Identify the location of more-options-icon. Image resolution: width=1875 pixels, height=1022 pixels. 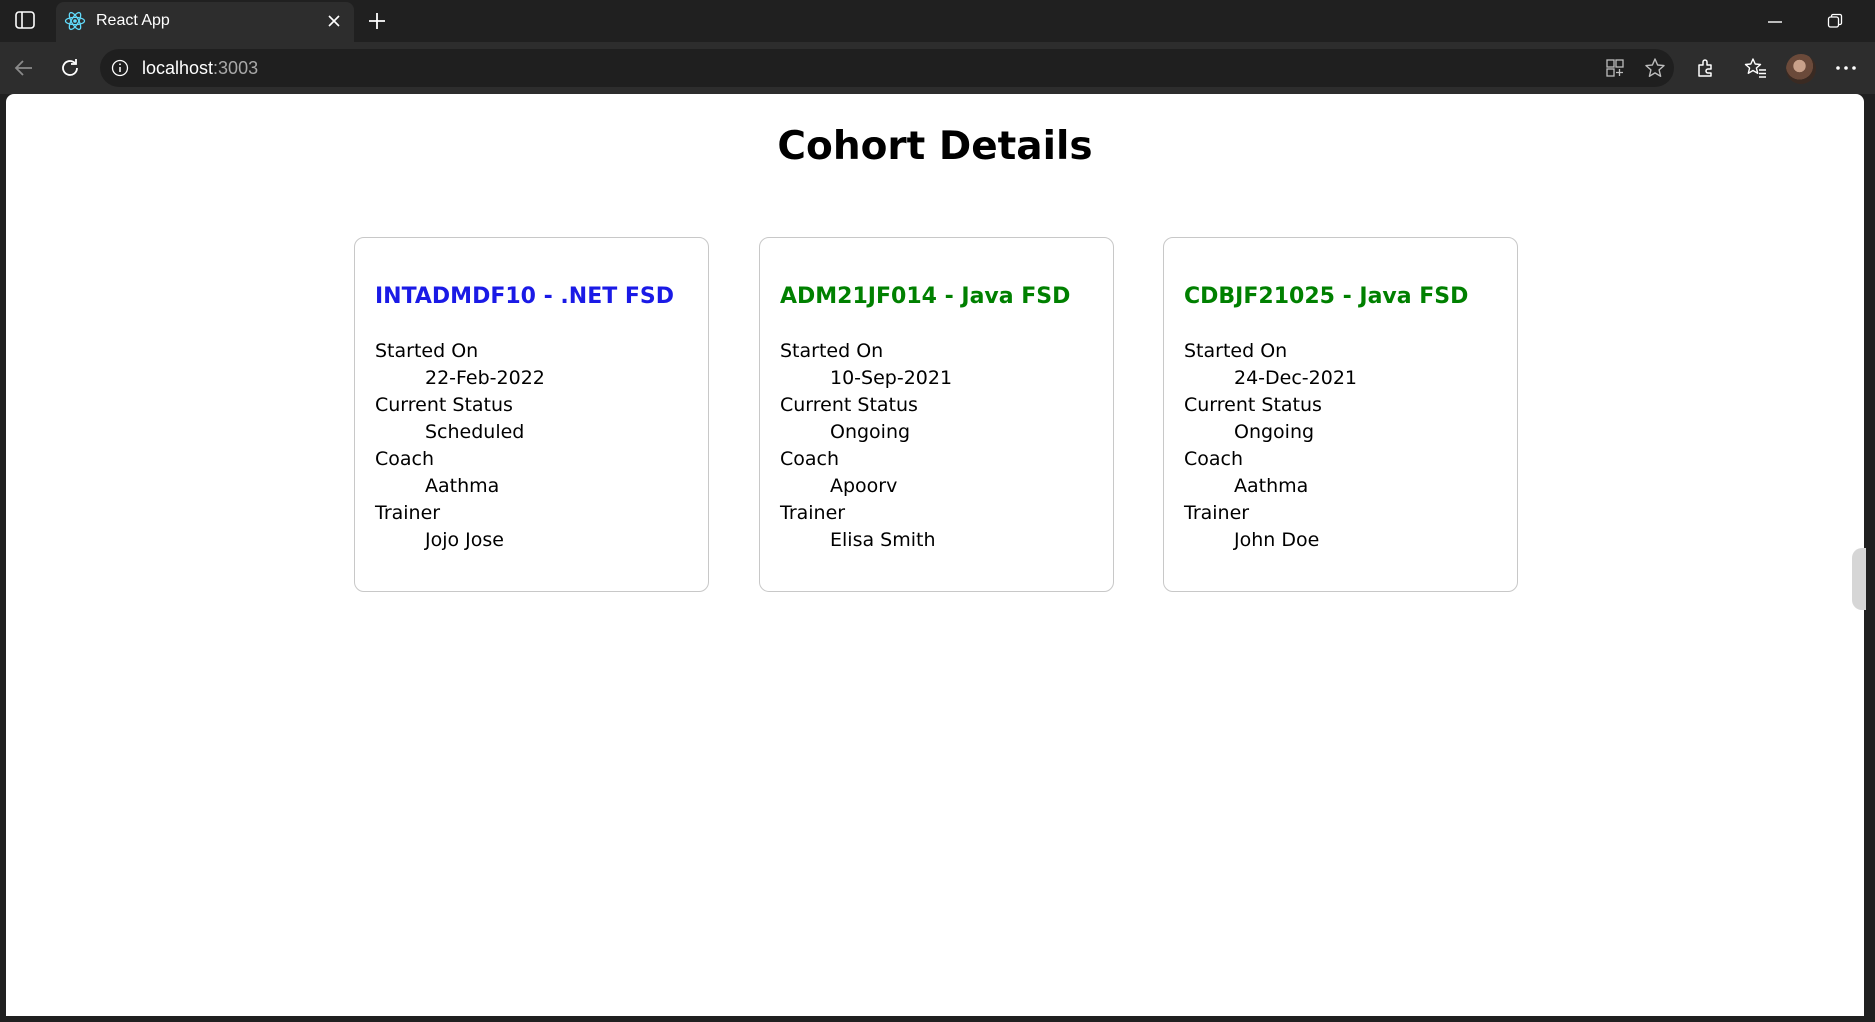
(1846, 68).